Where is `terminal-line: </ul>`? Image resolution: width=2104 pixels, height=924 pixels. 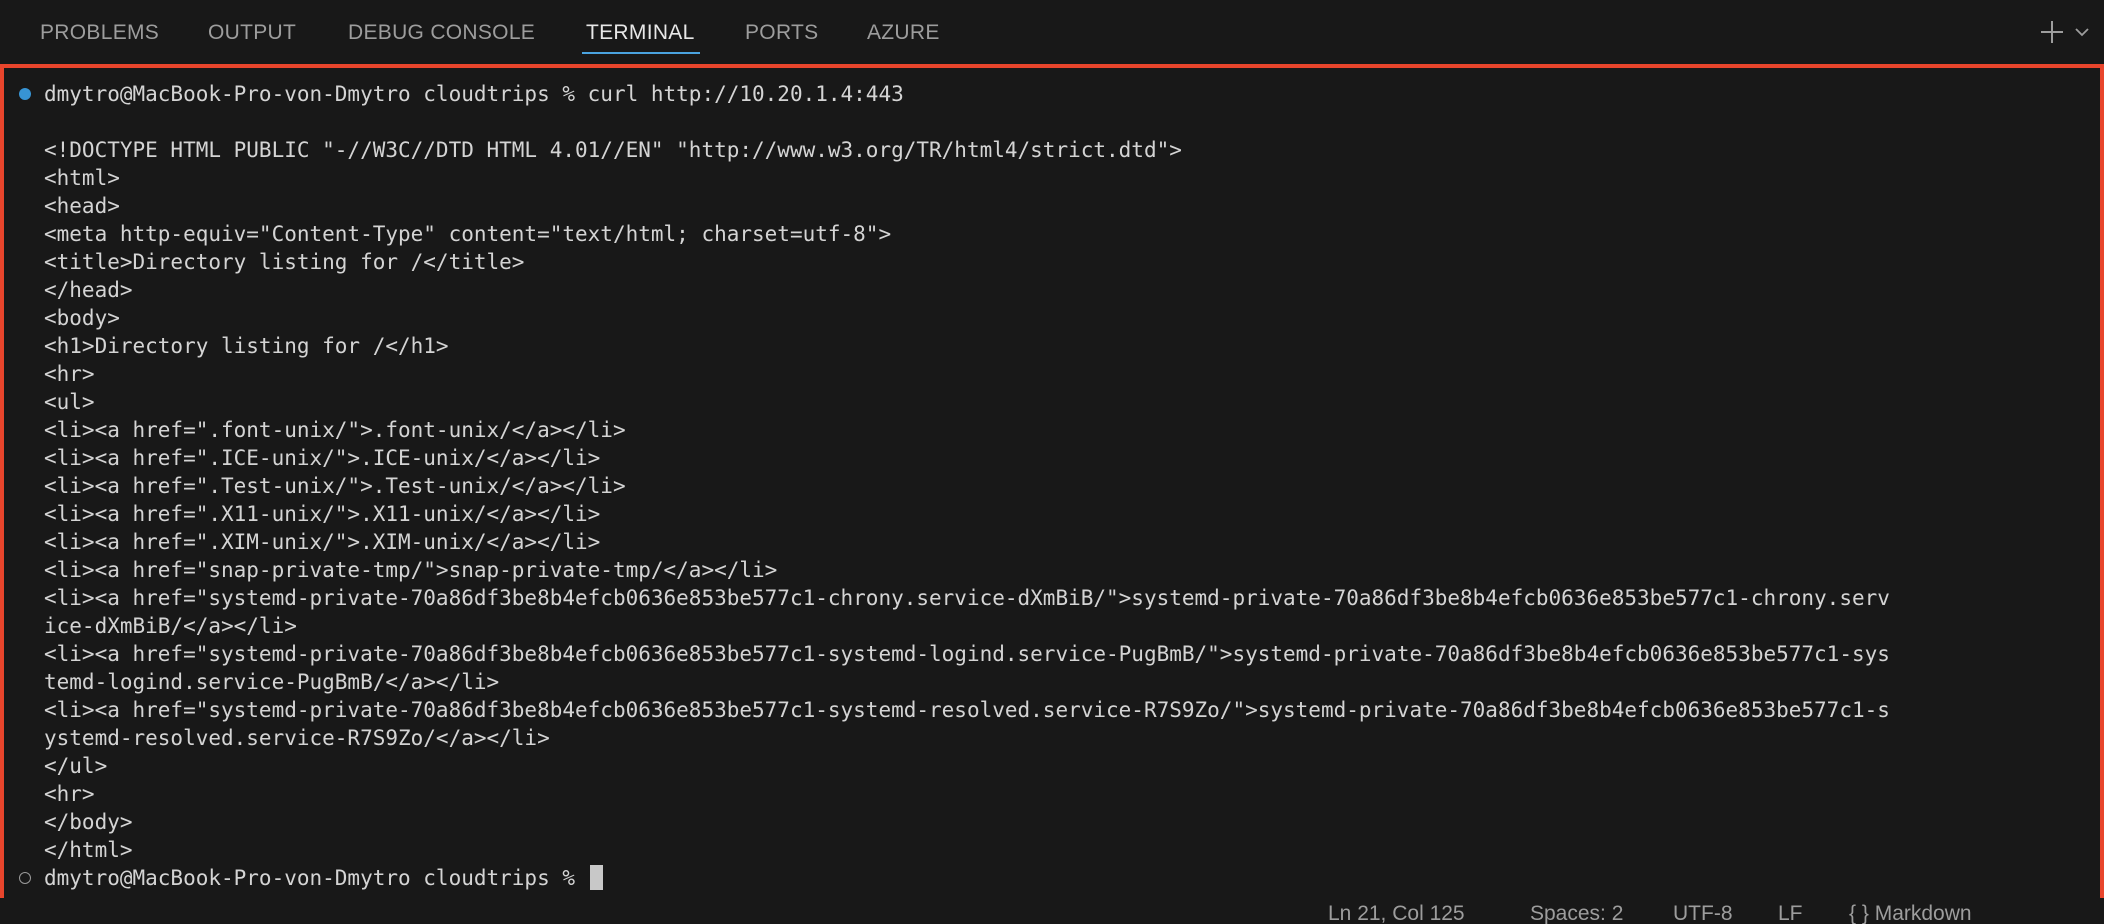 terminal-line: </ul> is located at coordinates (76, 766).